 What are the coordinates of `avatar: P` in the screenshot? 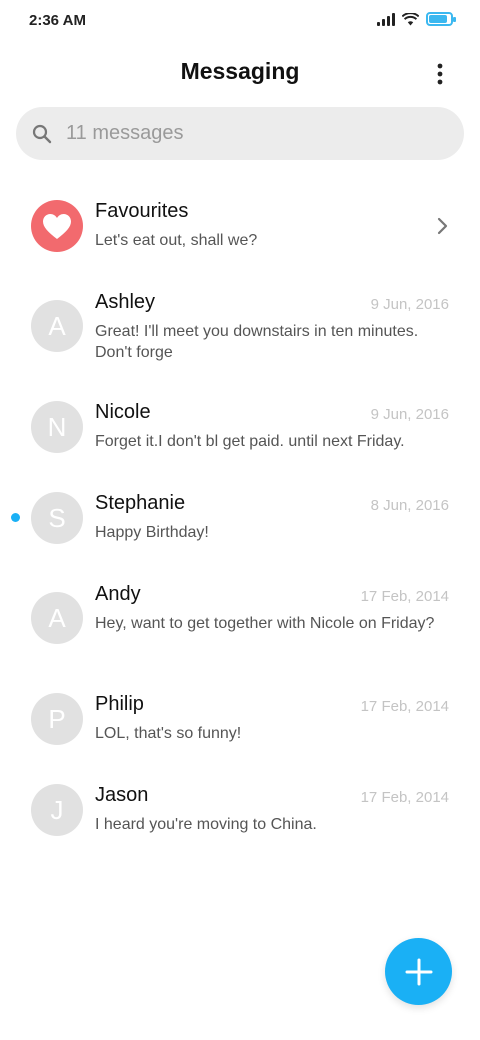 It's located at (57, 719).